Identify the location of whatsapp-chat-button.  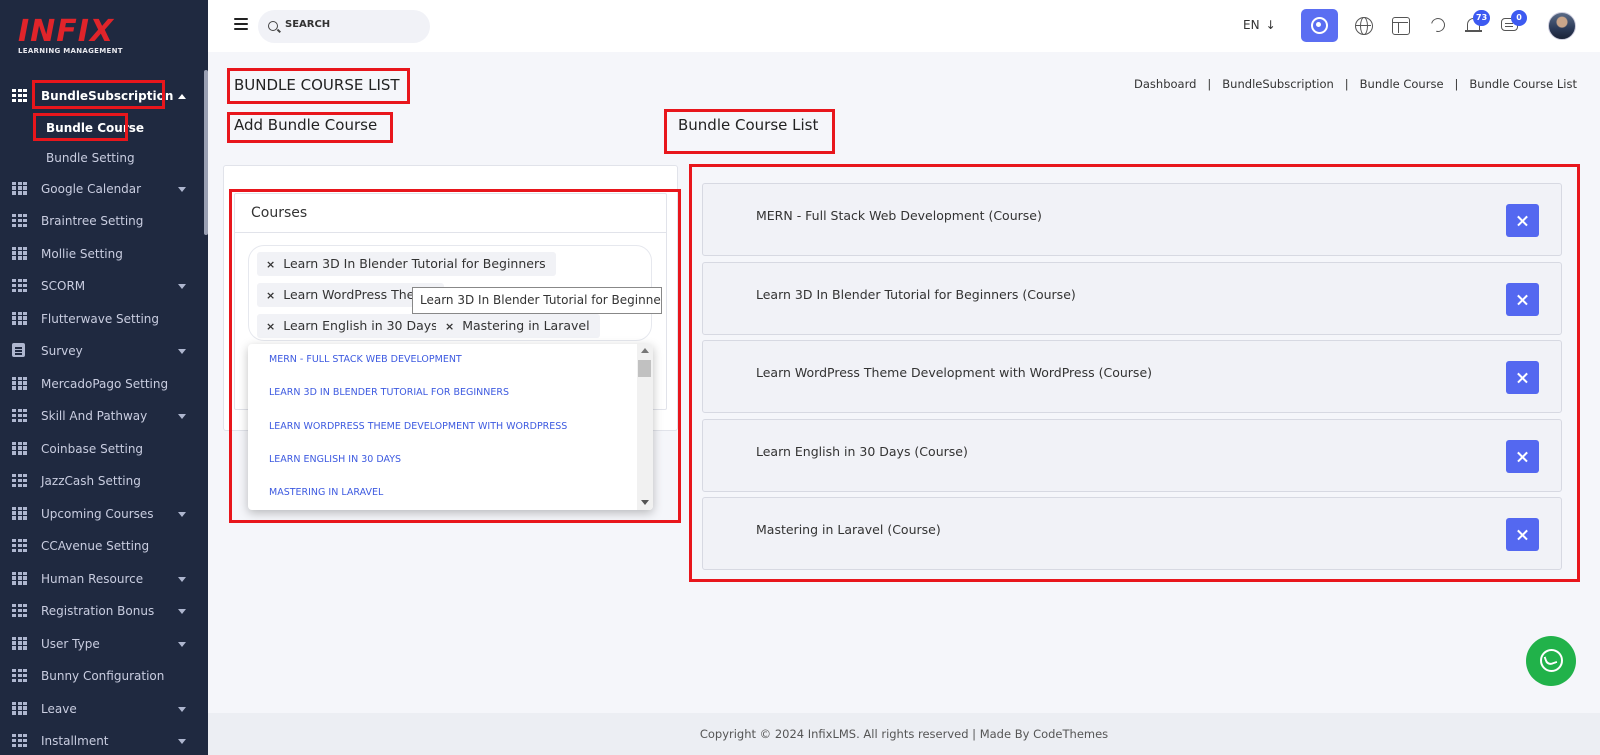
(1551, 661).